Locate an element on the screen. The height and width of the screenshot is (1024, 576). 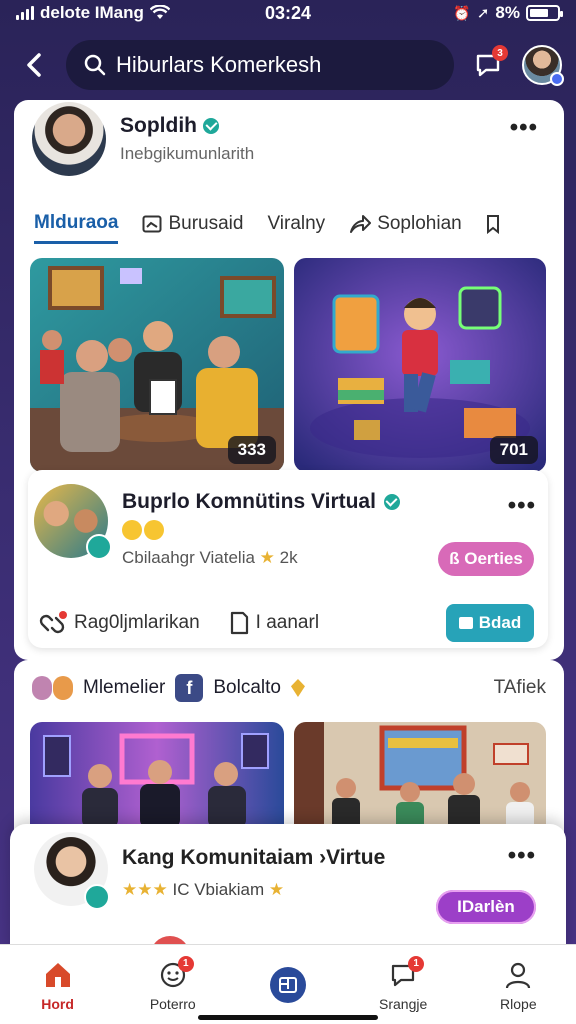
suggestion-meta-row: ★★★ IC Vbiakiam ★ is located at coordinates (203, 890).